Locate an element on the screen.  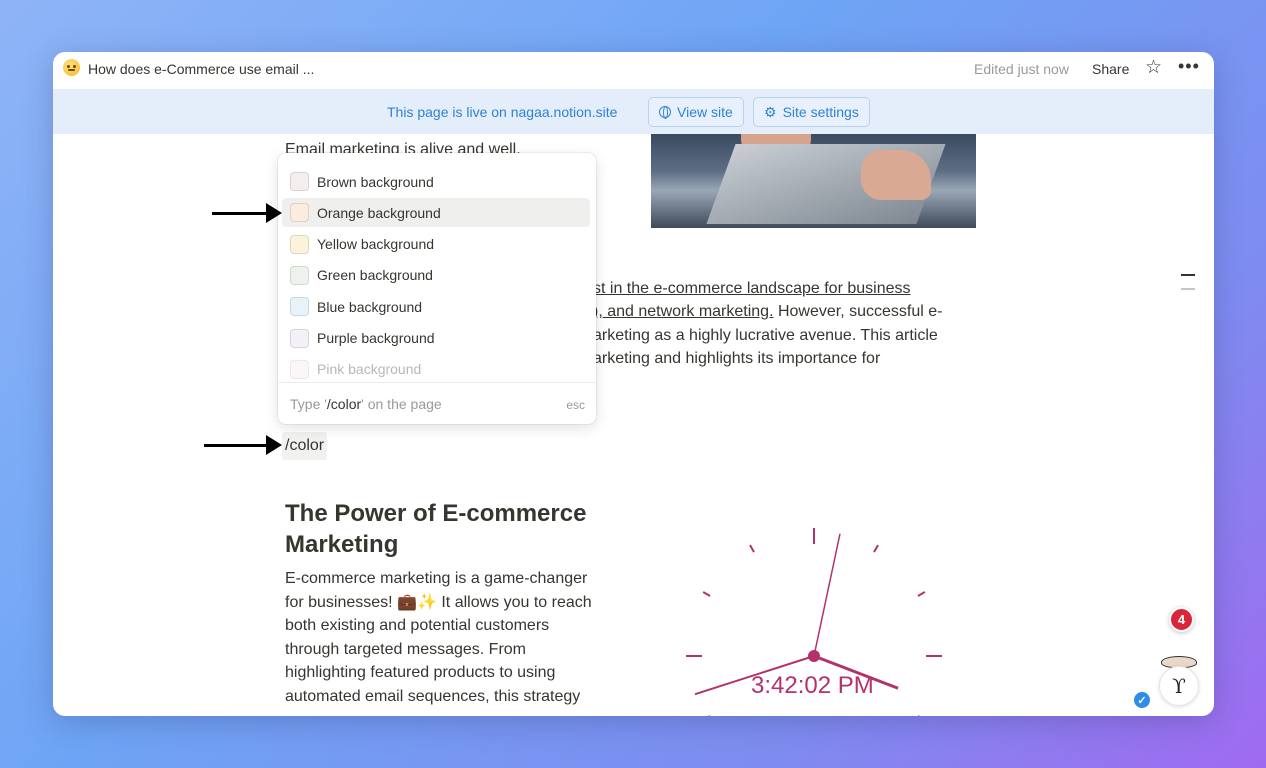
banner-text: This page is live on nagaa.notion.site is located at coordinates (502, 112).